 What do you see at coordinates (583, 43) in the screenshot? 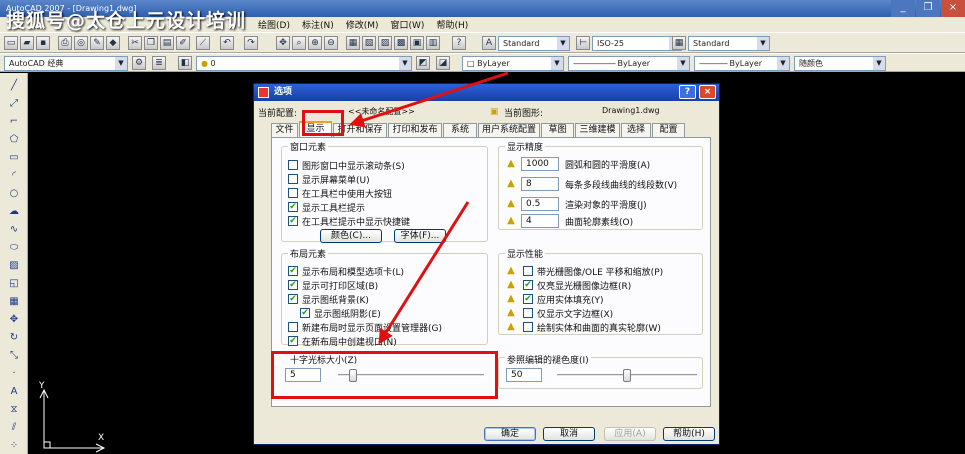
I see `dim-style-icon: ⊢` at bounding box center [583, 43].